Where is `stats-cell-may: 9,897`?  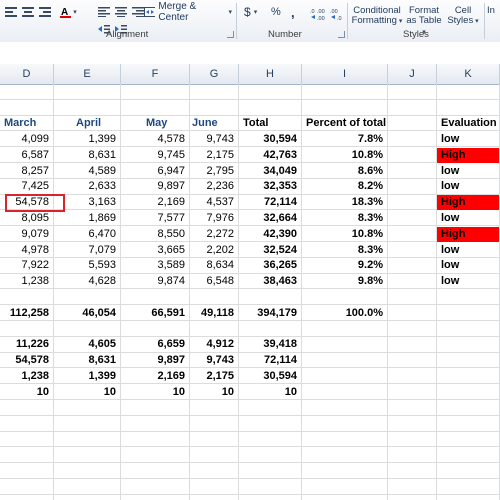 stats-cell-may: 9,897 is located at coordinates (155, 360).